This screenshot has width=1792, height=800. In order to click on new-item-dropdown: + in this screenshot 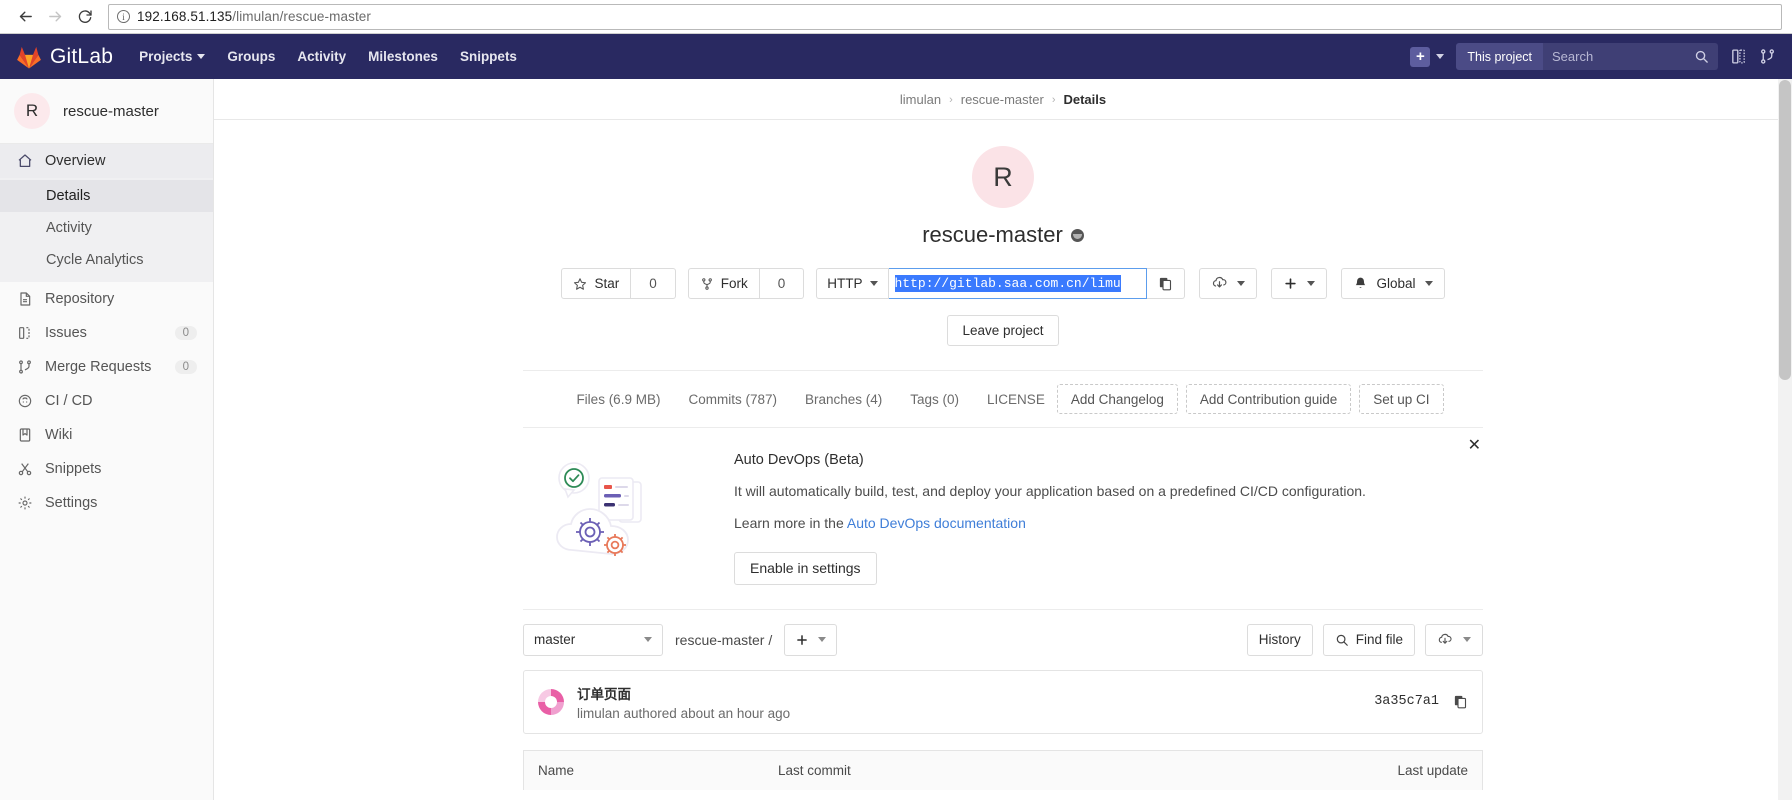, I will do `click(1427, 56)`.